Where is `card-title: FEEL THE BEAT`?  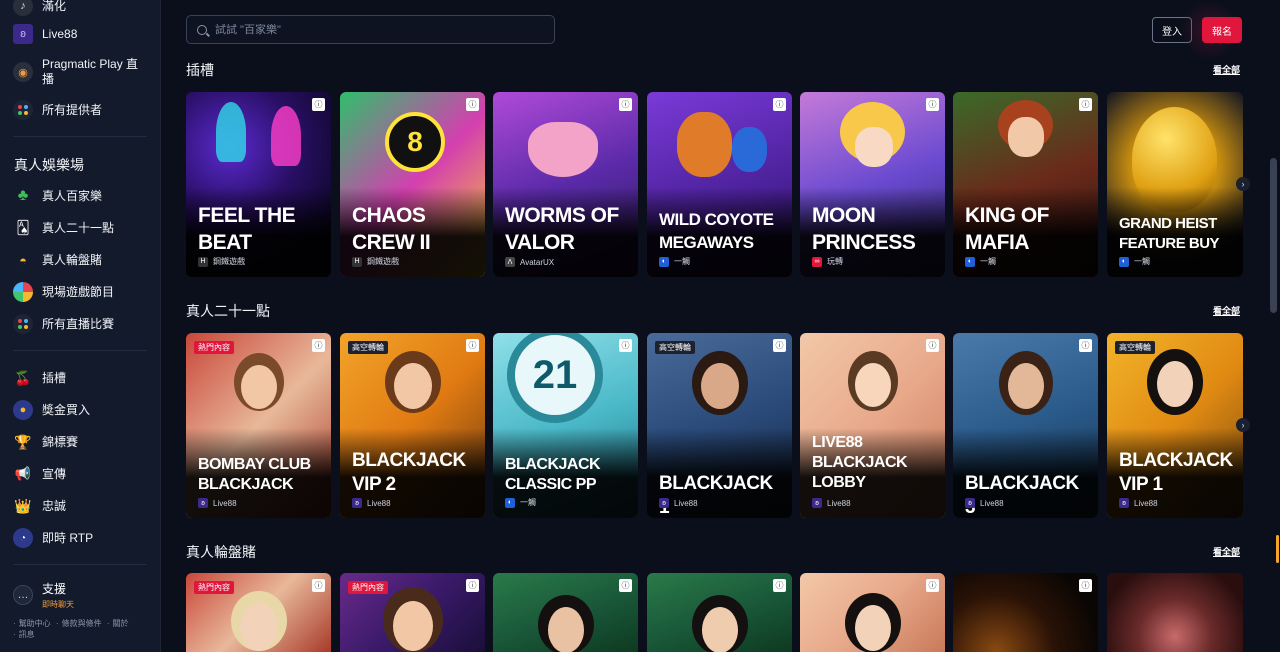
card-title: FEEL THE BEAT is located at coordinates (247, 229).